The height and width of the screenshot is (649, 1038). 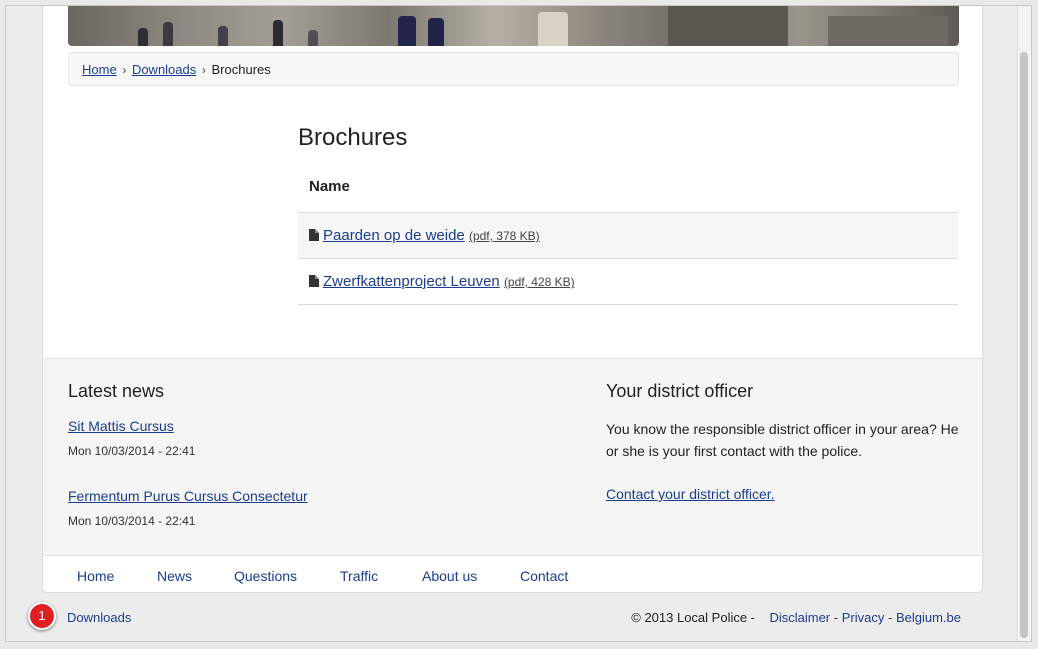 I want to click on belgium-link: Belgium.be, so click(x=928, y=617).